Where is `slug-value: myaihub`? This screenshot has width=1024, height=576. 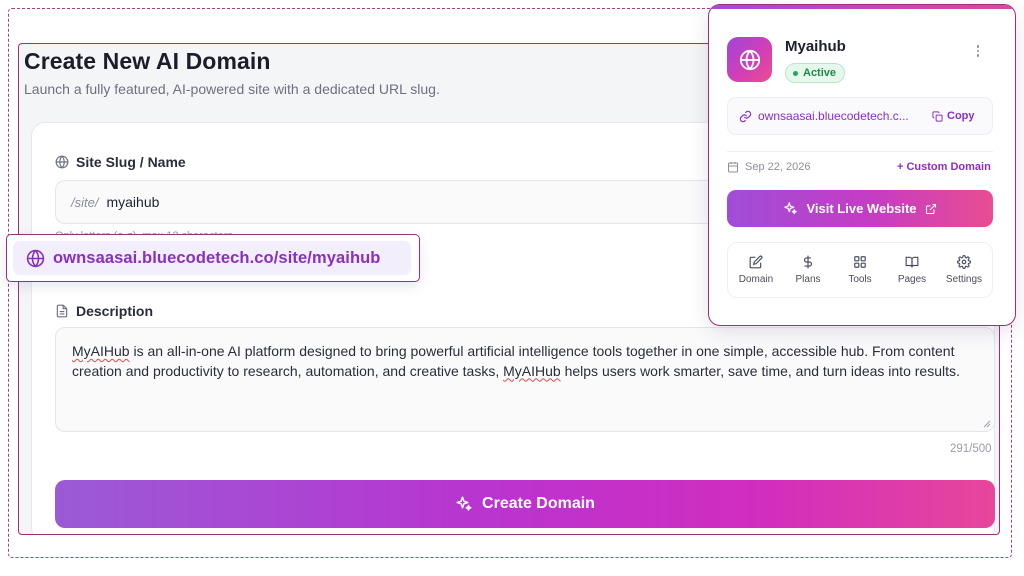
slug-value: myaihub is located at coordinates (132, 202).